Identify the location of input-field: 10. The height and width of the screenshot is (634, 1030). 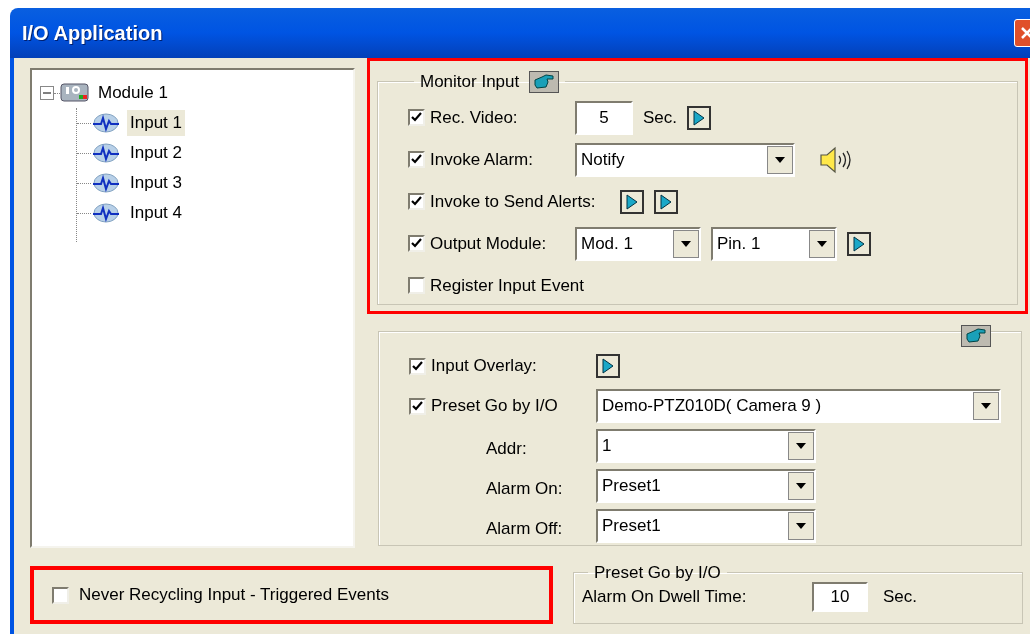
(840, 596).